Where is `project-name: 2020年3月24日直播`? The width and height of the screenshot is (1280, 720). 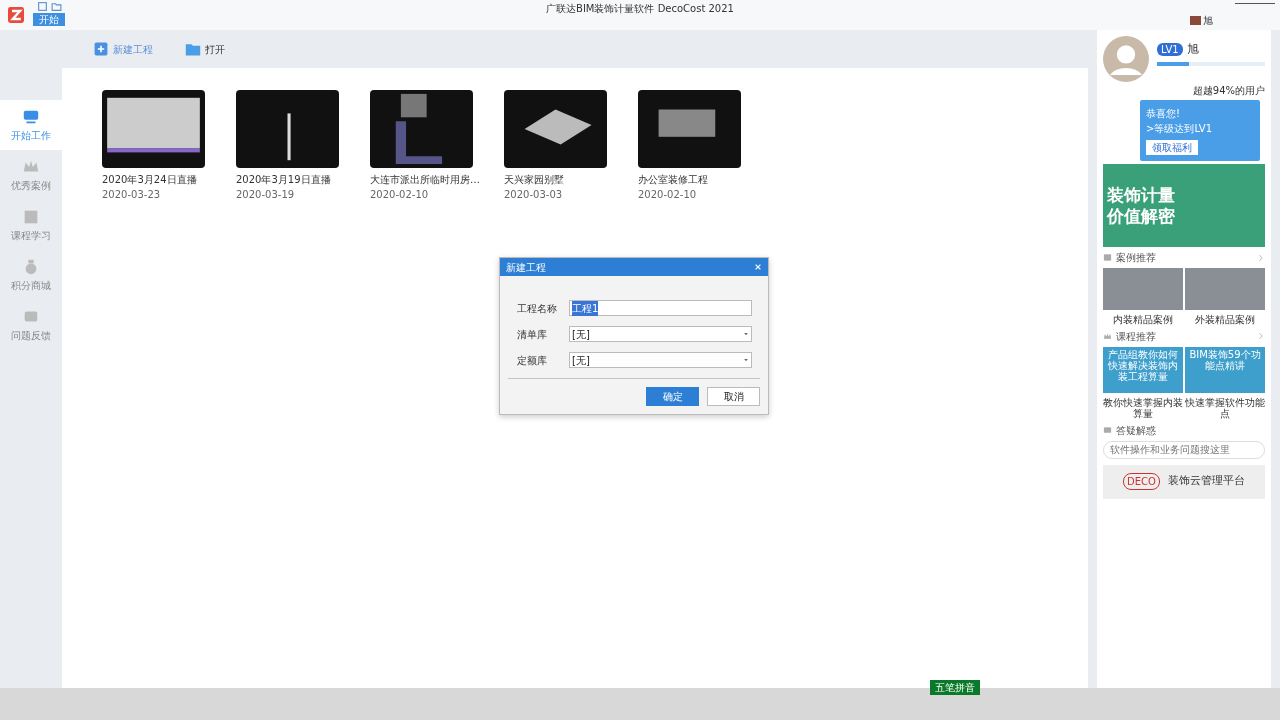
project-name: 2020年3月24日直播 is located at coordinates (162, 179).